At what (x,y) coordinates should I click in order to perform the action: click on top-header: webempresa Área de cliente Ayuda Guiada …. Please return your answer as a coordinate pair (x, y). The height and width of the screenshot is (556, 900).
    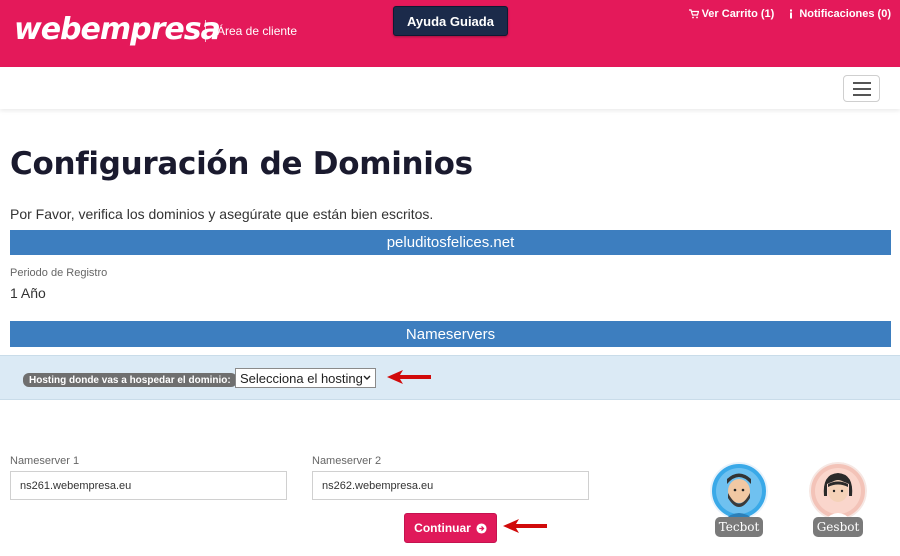
    Looking at the image, I should click on (450, 33).